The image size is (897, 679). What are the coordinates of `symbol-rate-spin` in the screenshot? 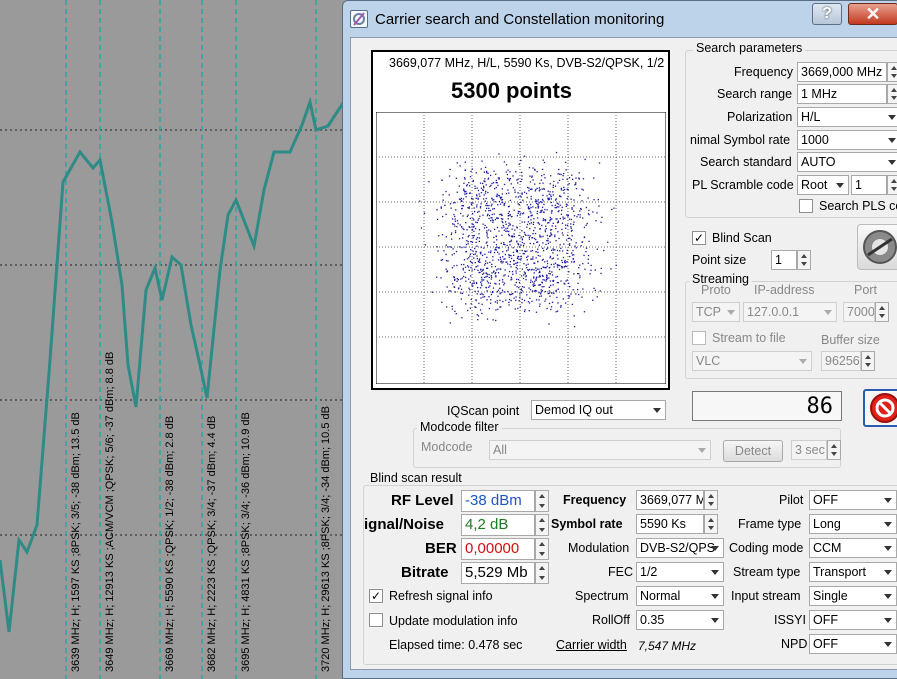 It's located at (711, 524).